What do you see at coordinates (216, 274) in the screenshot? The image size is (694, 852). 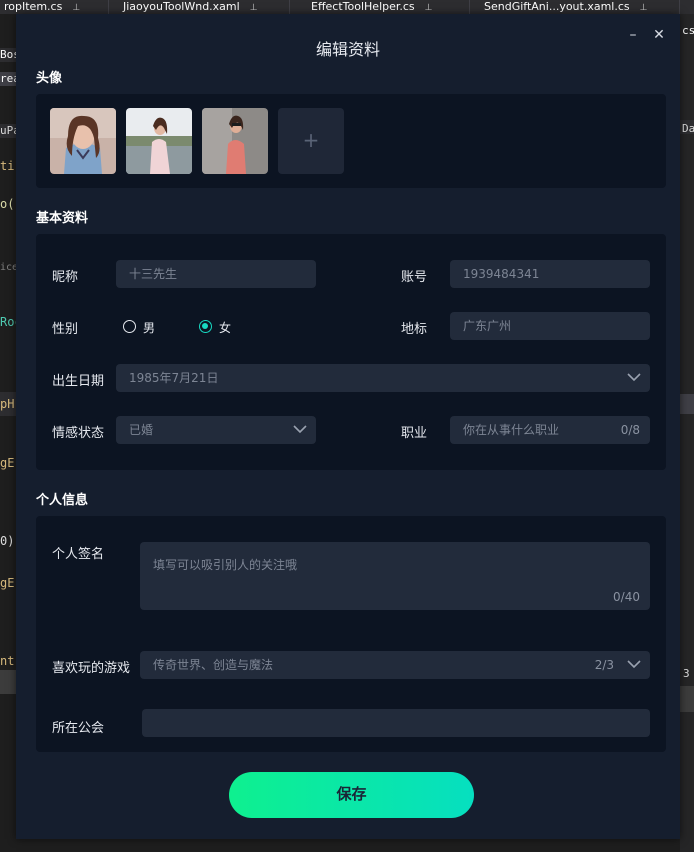 I see `nickname-field: 十三先生` at bounding box center [216, 274].